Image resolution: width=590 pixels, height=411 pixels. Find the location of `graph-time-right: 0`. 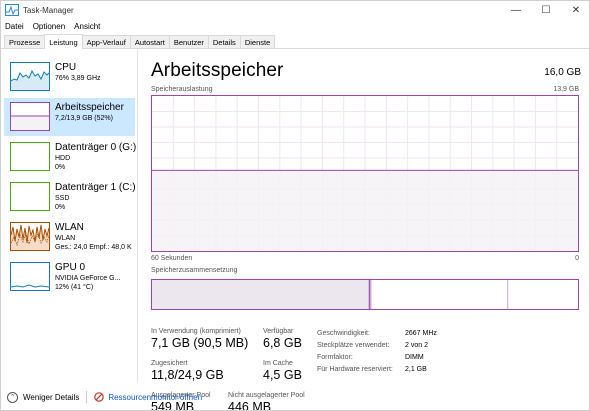

graph-time-right: 0 is located at coordinates (577, 258).